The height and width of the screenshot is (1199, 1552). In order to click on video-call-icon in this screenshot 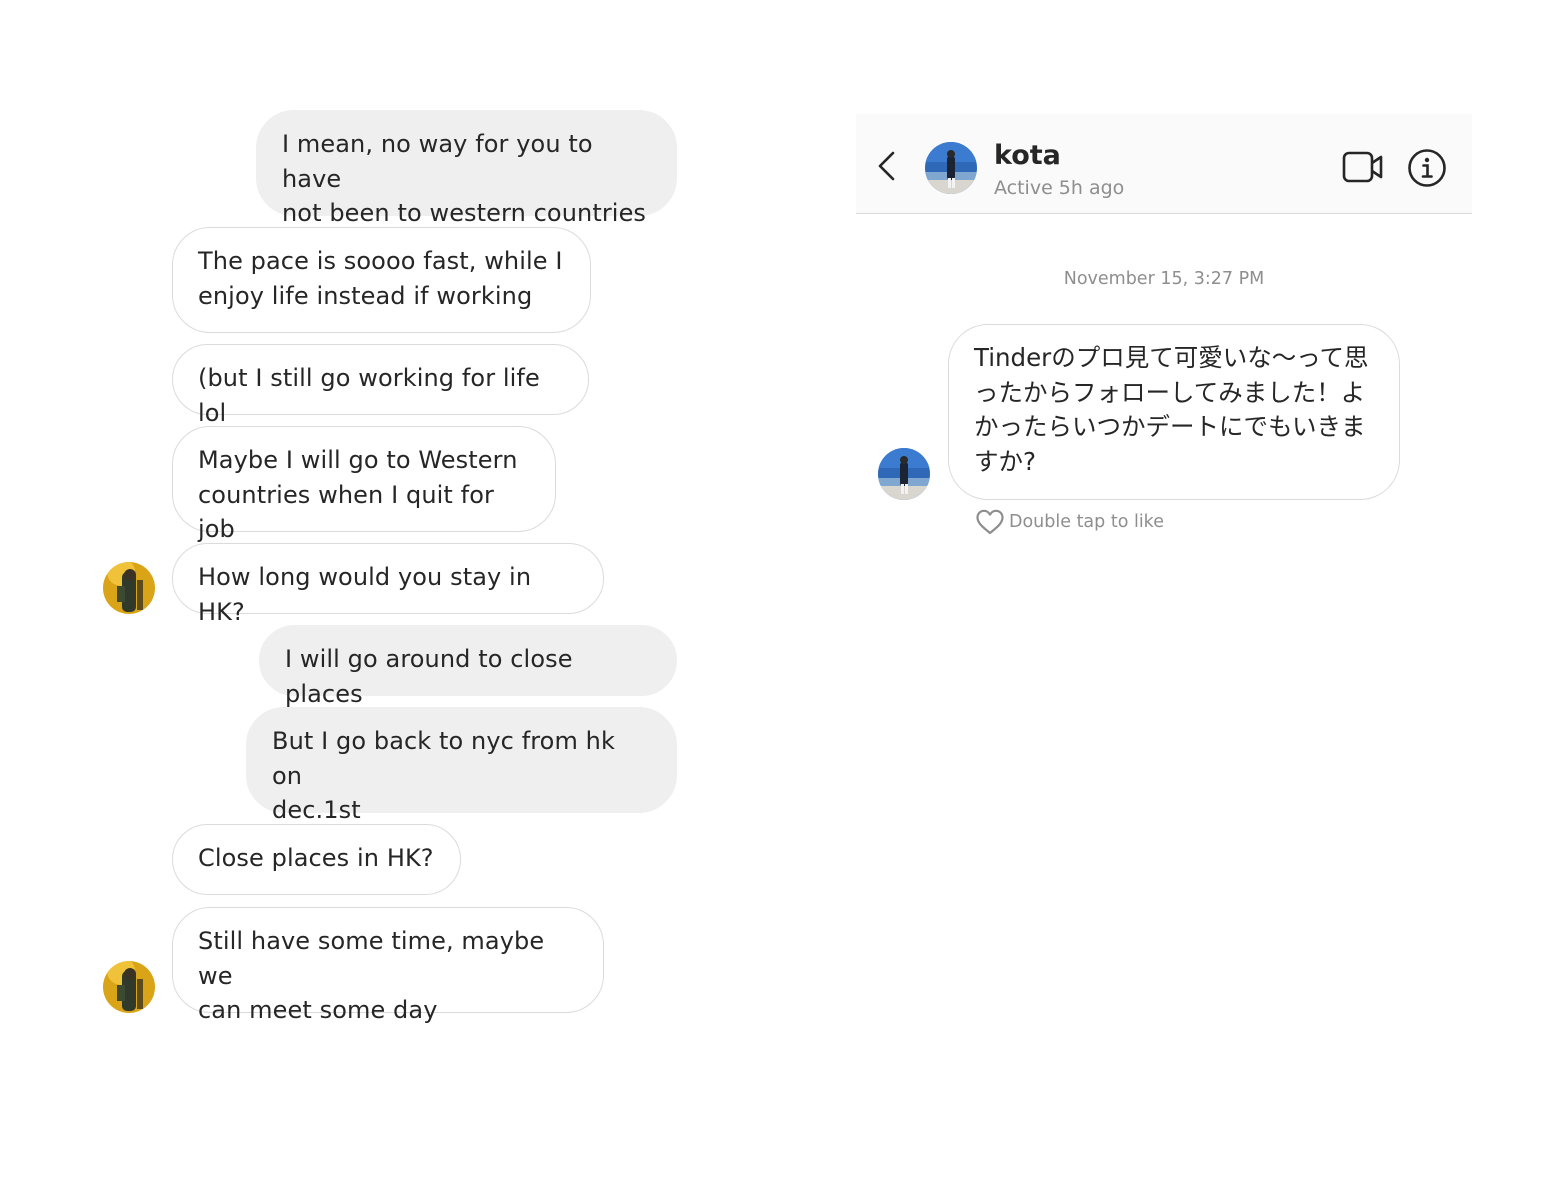, I will do `click(1363, 167)`.